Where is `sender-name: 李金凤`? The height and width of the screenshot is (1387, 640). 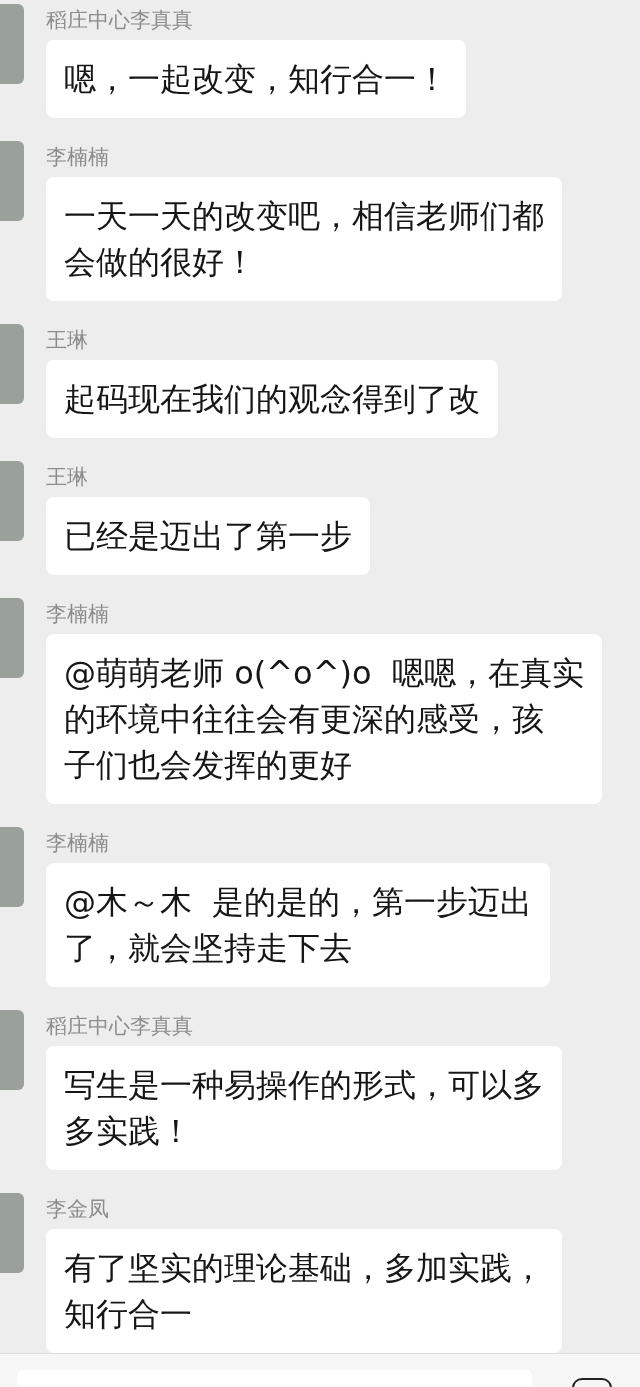
sender-name: 李金凤 is located at coordinates (77, 1209).